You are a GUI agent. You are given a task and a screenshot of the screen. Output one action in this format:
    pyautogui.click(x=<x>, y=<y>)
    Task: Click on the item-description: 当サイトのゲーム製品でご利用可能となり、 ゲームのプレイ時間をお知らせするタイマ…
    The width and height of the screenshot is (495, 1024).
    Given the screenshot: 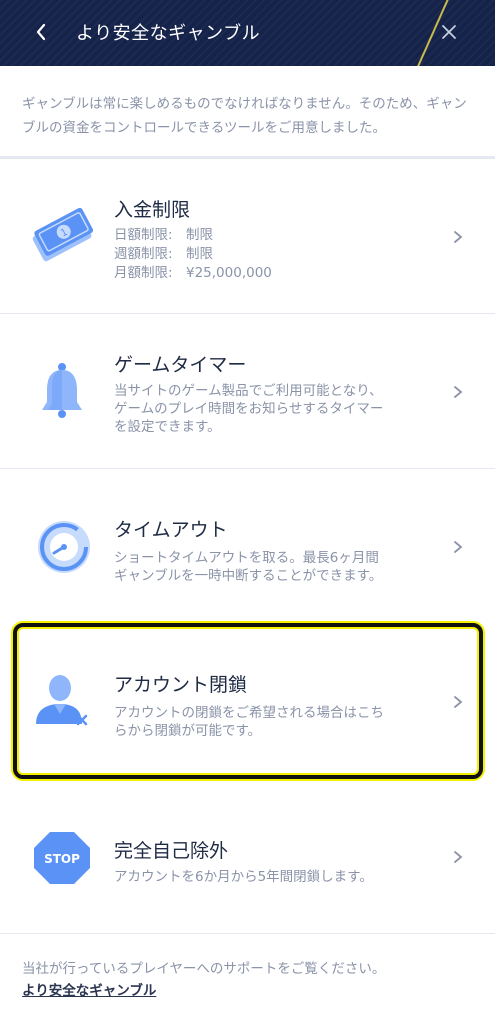 What is the action you would take?
    pyautogui.click(x=249, y=409)
    